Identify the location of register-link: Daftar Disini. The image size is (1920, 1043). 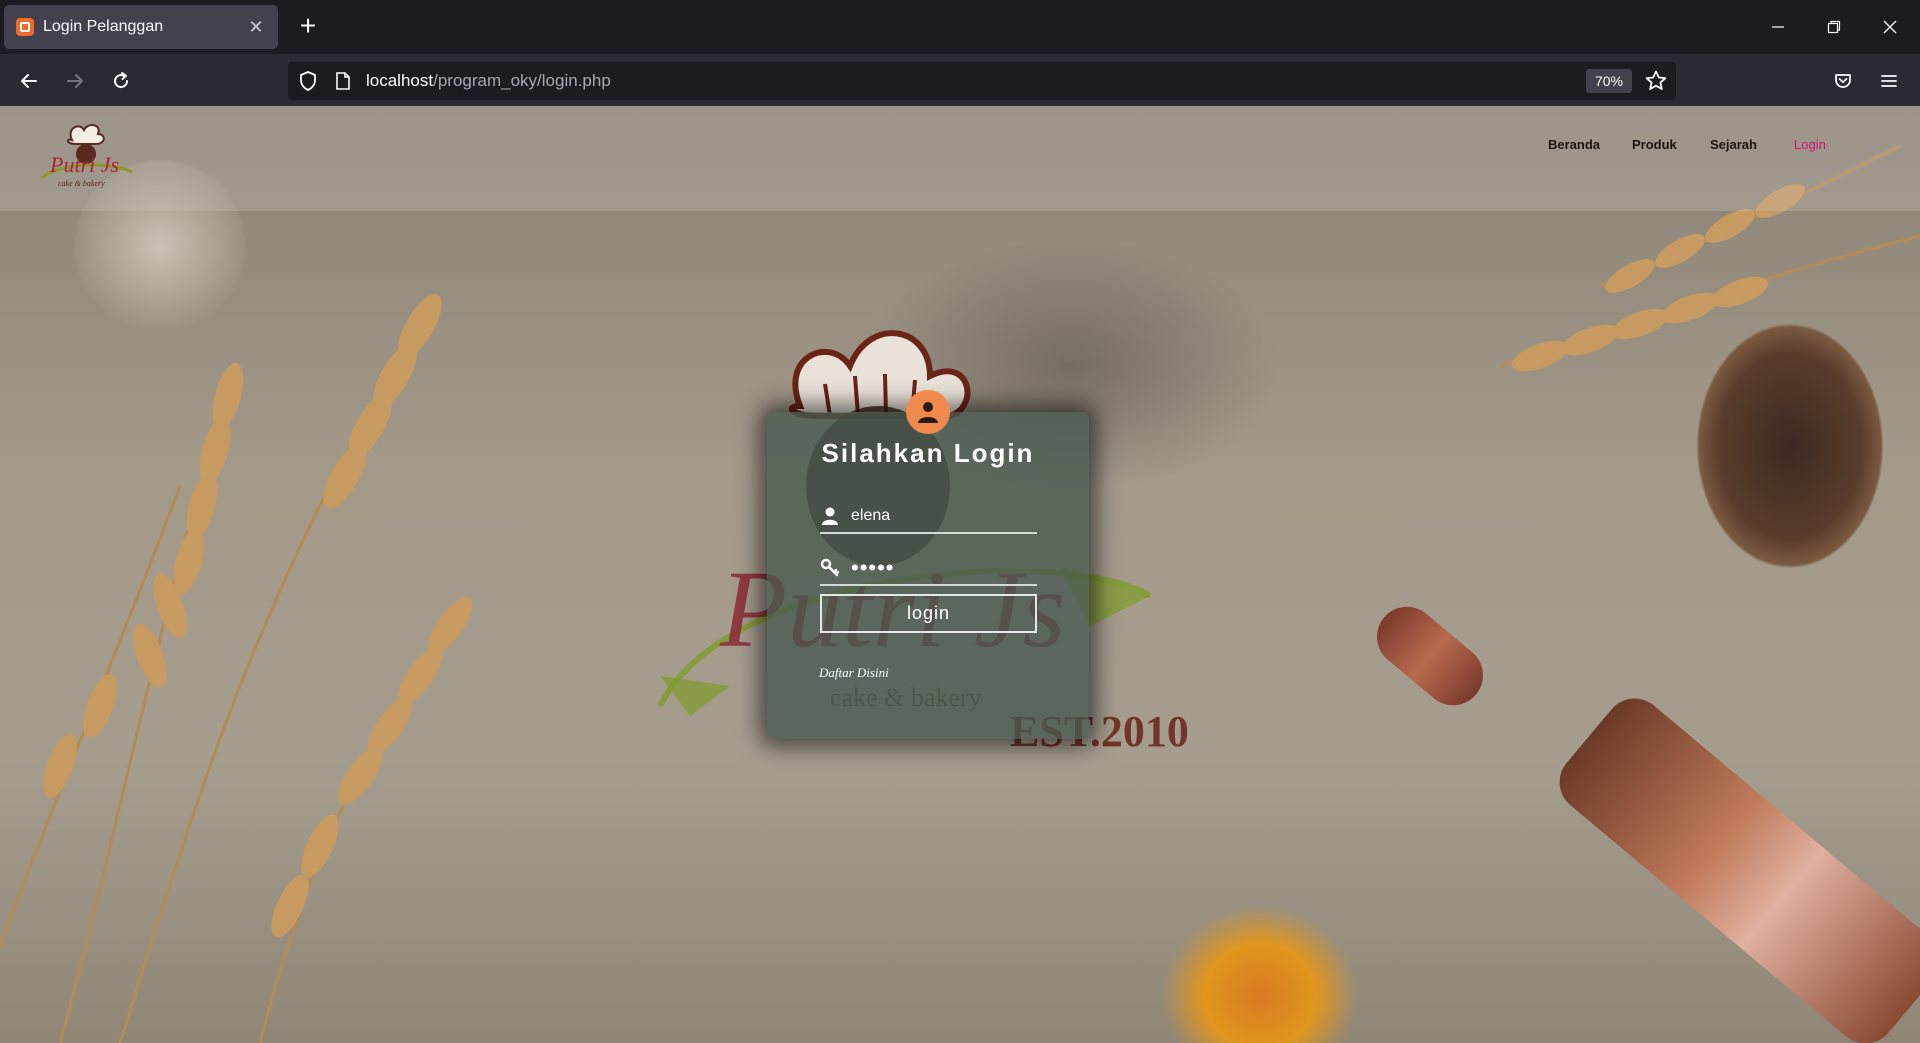
(854, 673).